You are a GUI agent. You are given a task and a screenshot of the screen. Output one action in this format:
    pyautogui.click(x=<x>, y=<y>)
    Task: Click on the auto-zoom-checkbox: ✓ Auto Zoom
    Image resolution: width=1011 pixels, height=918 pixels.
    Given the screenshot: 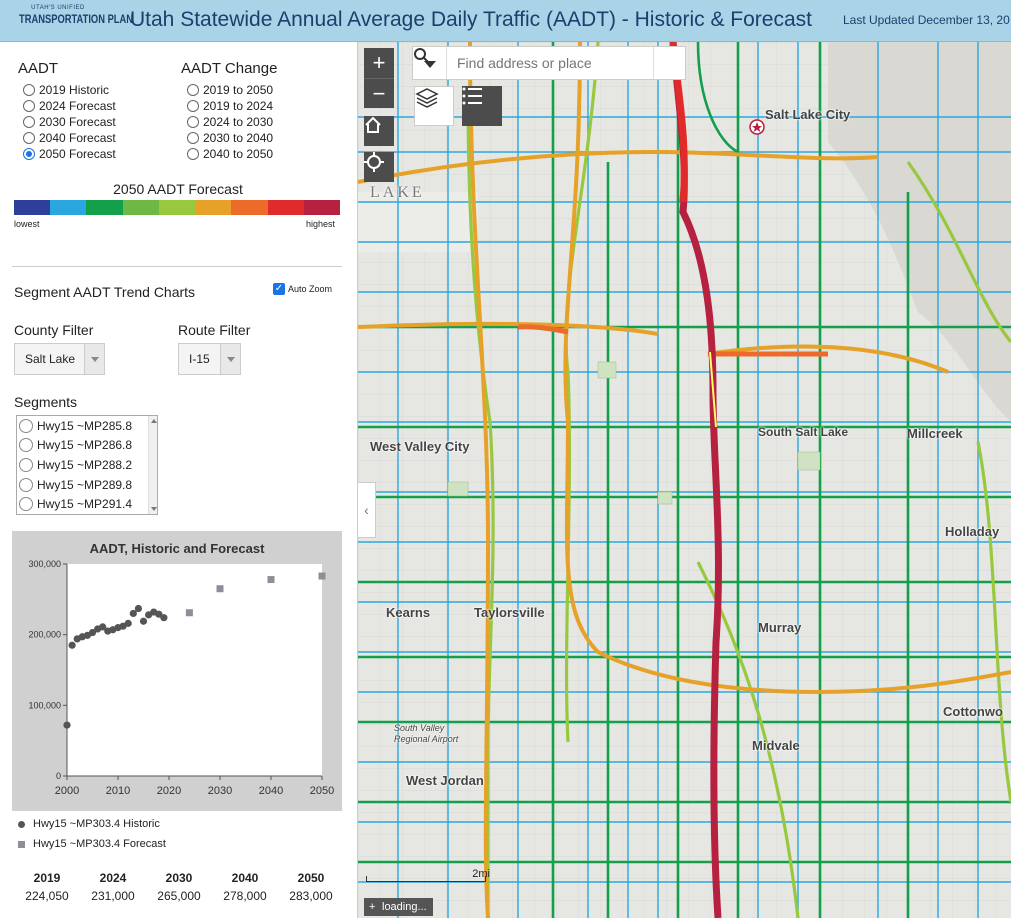 What is the action you would take?
    pyautogui.click(x=302, y=289)
    